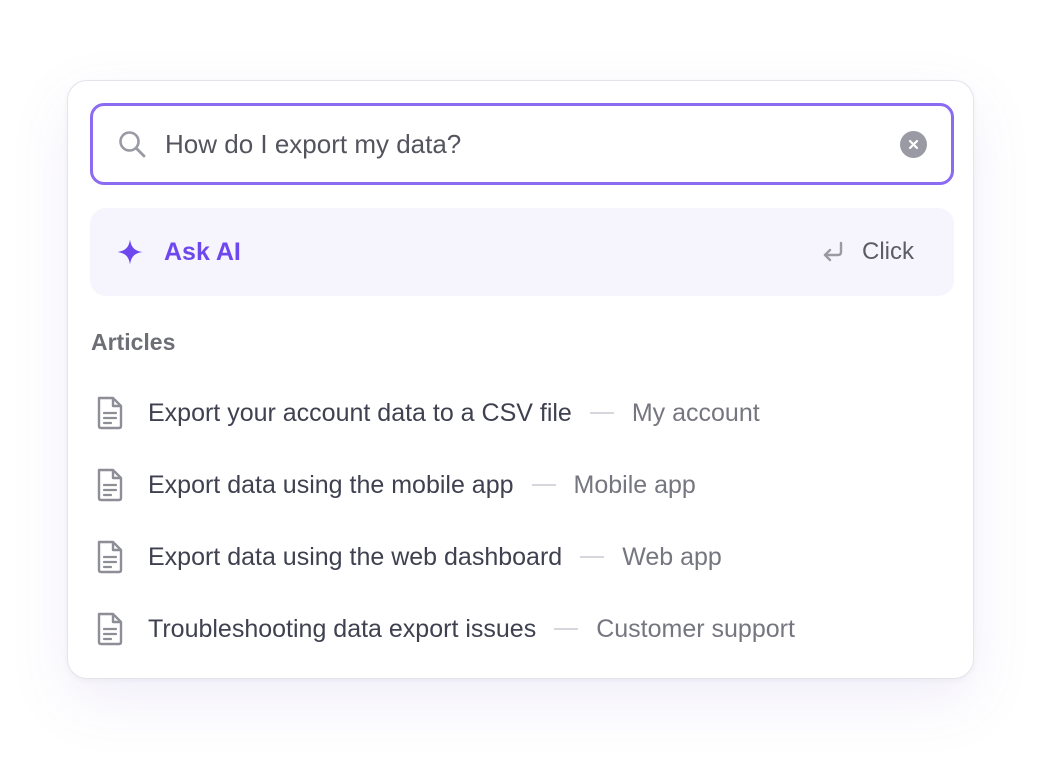 This screenshot has height=760, width=1042. I want to click on article-category: Mobile app, so click(634, 484).